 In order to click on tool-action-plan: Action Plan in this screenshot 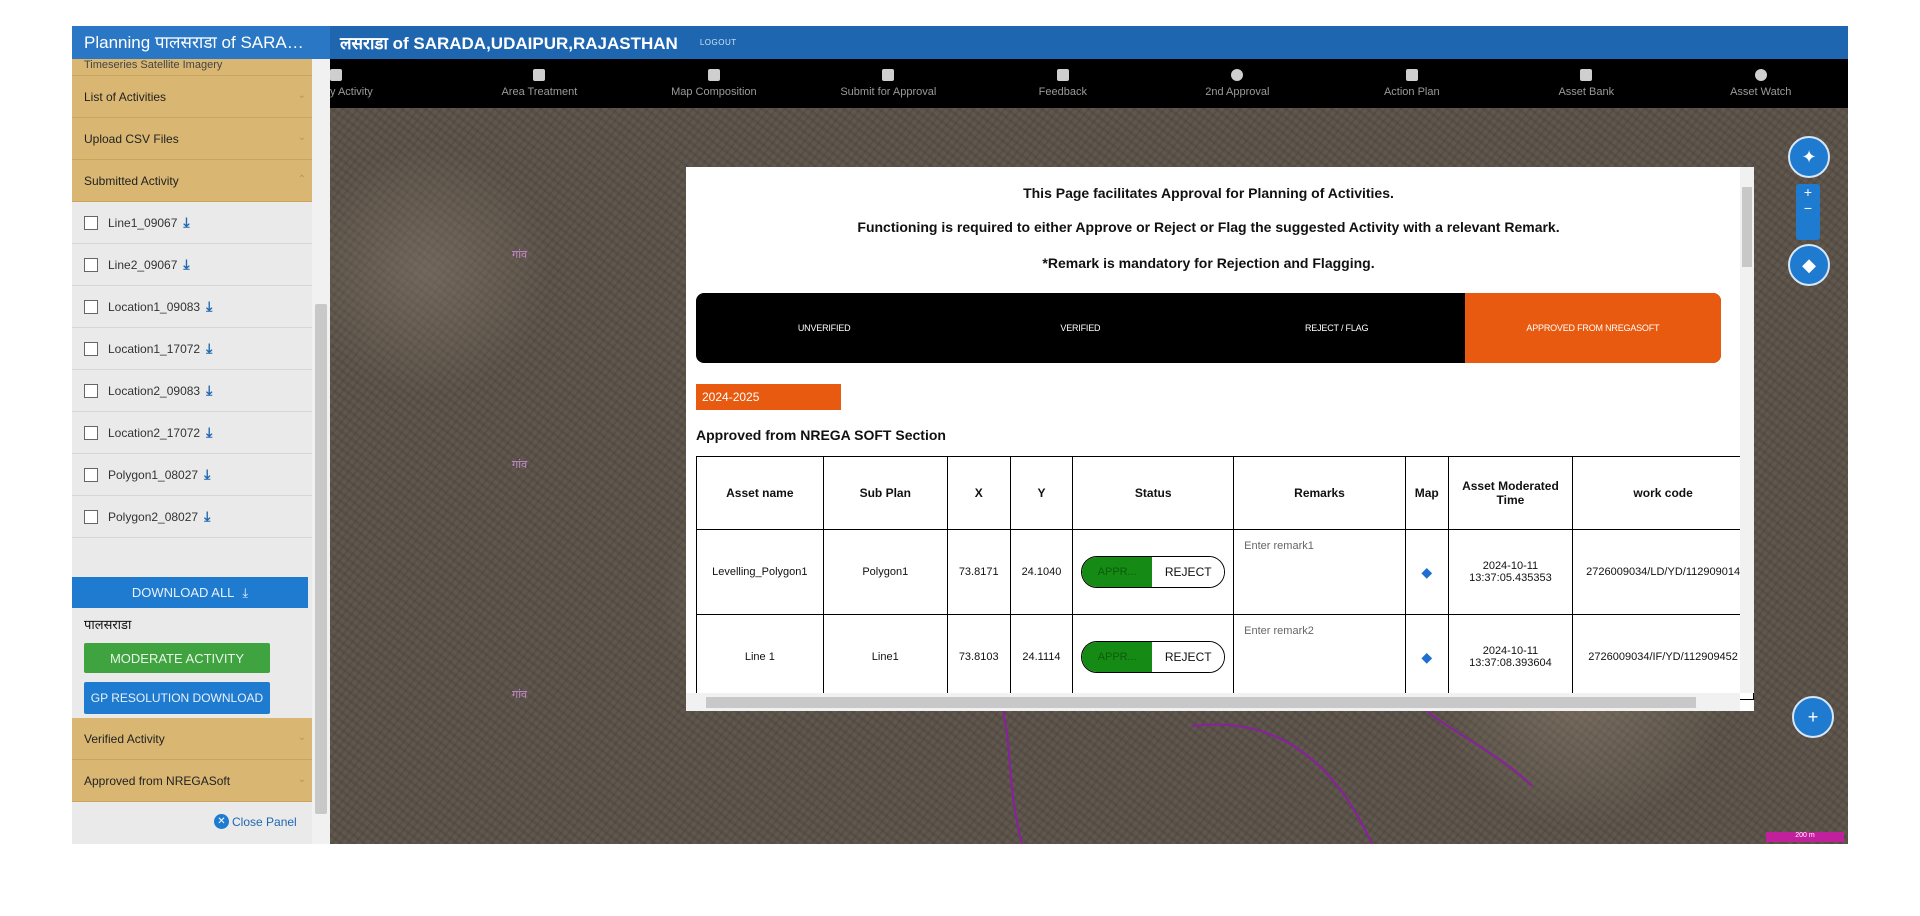, I will do `click(1412, 83)`.